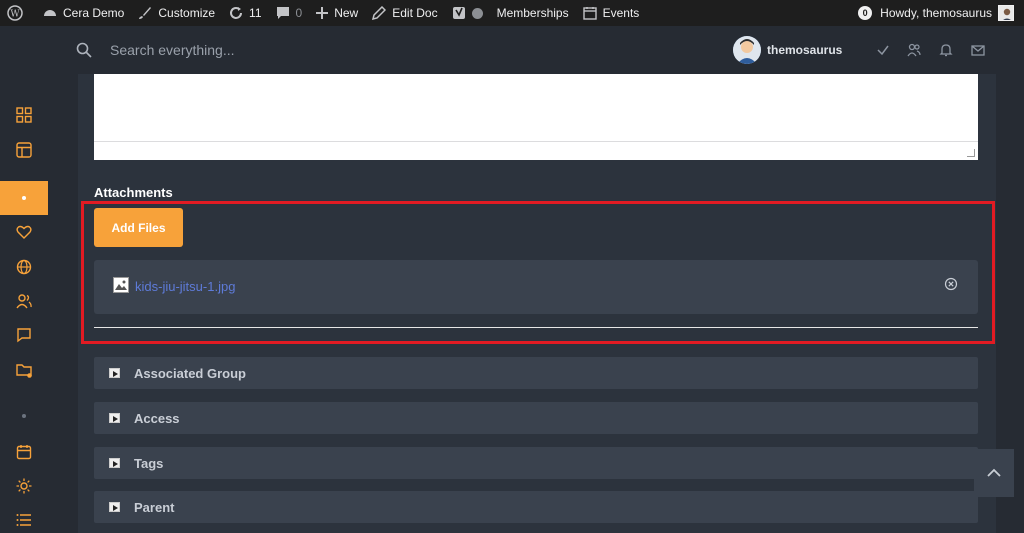 This screenshot has height=533, width=1024. Describe the element at coordinates (936, 13) in the screenshot. I see `howdy-label: Howdy, themosaurus` at that location.